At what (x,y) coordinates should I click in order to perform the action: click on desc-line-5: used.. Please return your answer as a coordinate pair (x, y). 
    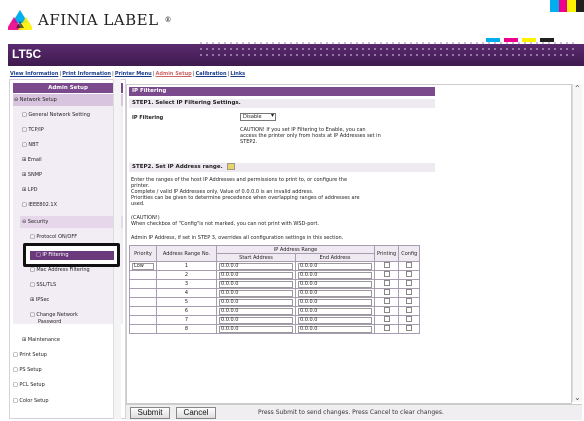
    Looking at the image, I should click on (138, 204).